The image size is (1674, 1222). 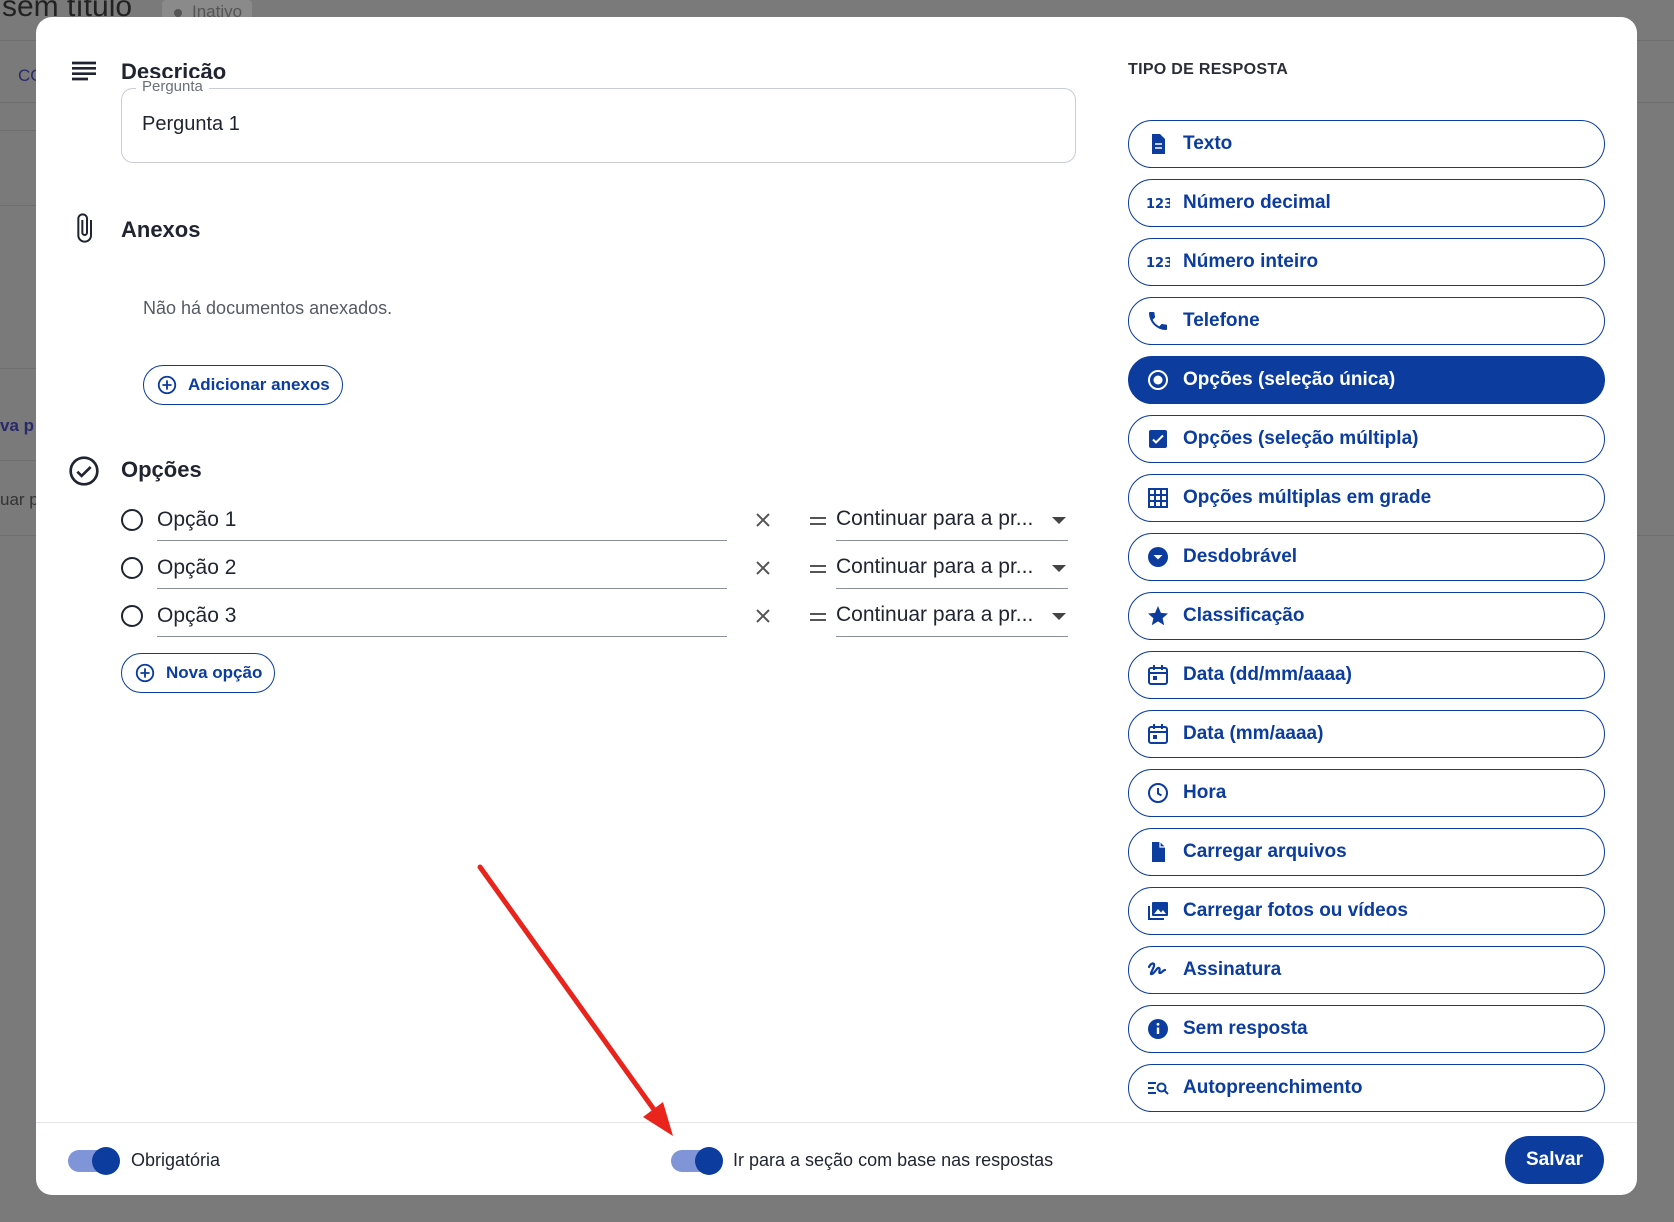 What do you see at coordinates (1273, 1087) in the screenshot?
I see `type-label: Autopreenchimento` at bounding box center [1273, 1087].